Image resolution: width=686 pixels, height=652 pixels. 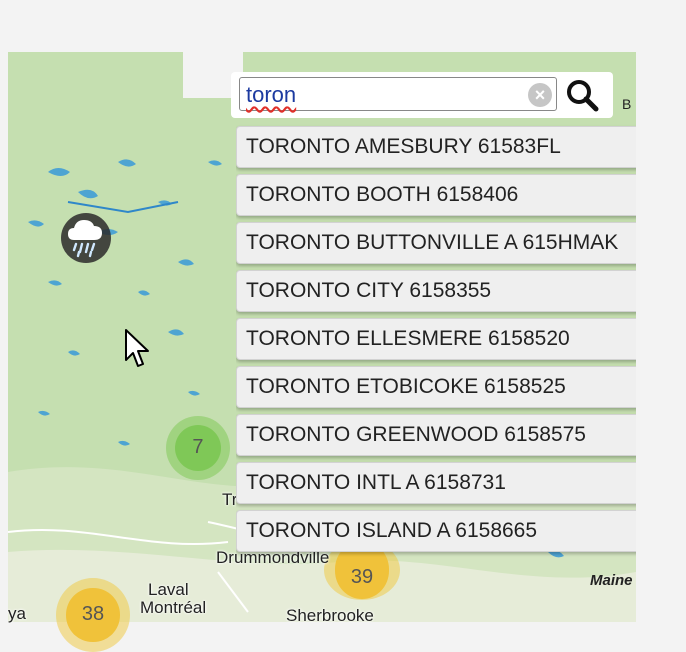 I want to click on search-result-item: TORONTO ETOBICOKE 6158525, so click(x=436, y=387).